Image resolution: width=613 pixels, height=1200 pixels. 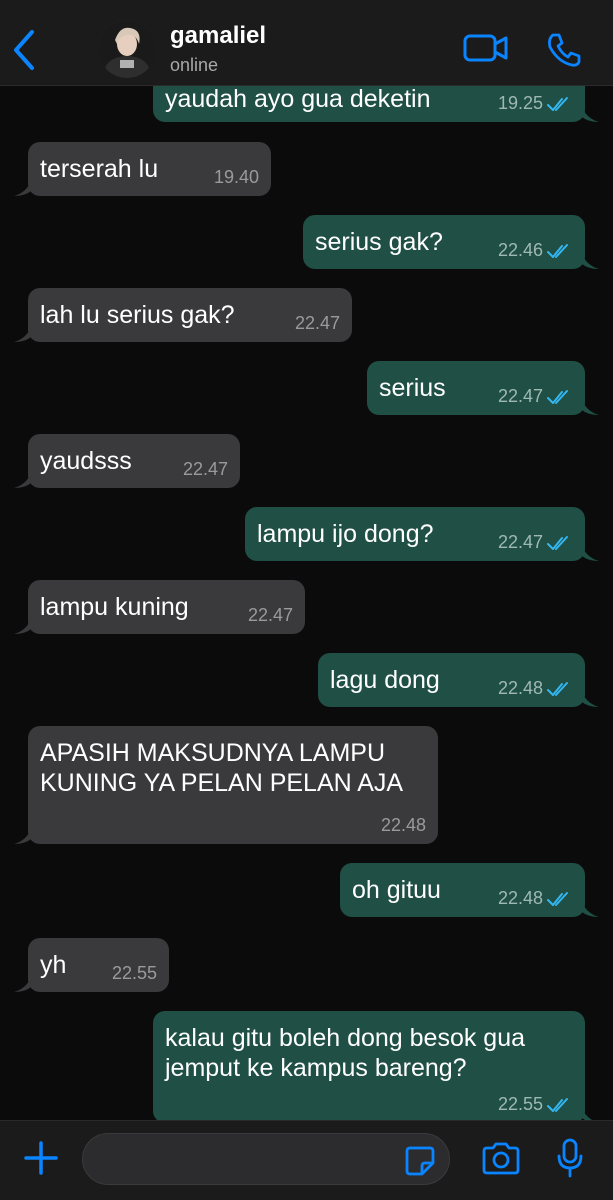 I want to click on voice-message-button, so click(x=570, y=1158).